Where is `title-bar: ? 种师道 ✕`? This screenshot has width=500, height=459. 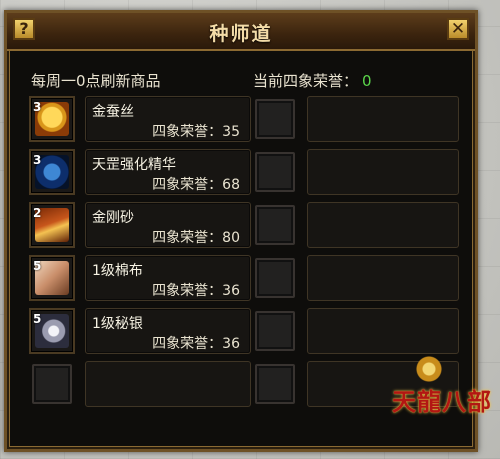
title-bar: ? 种师道 ✕ is located at coordinates (241, 32).